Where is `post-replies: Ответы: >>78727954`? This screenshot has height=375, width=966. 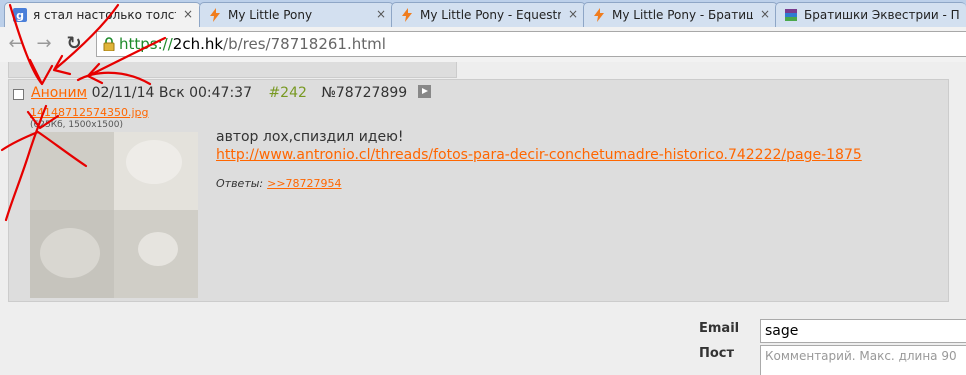
post-replies: Ответы: >>78727954 is located at coordinates (279, 183).